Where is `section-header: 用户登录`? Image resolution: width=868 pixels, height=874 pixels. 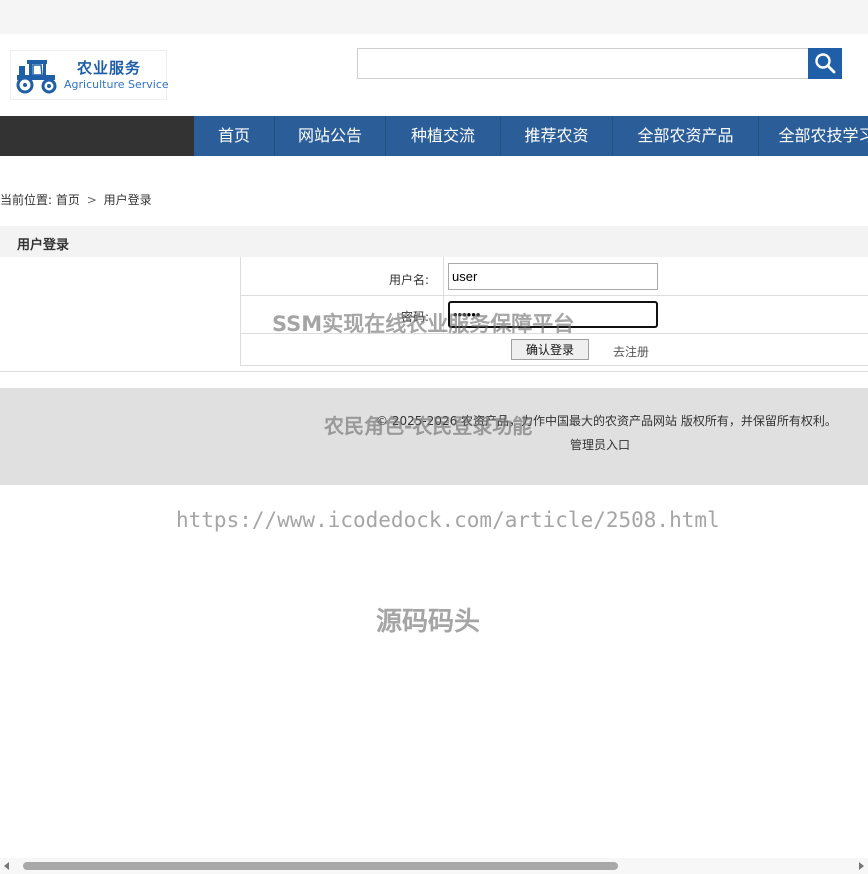
section-header: 用户登录 is located at coordinates (434, 241).